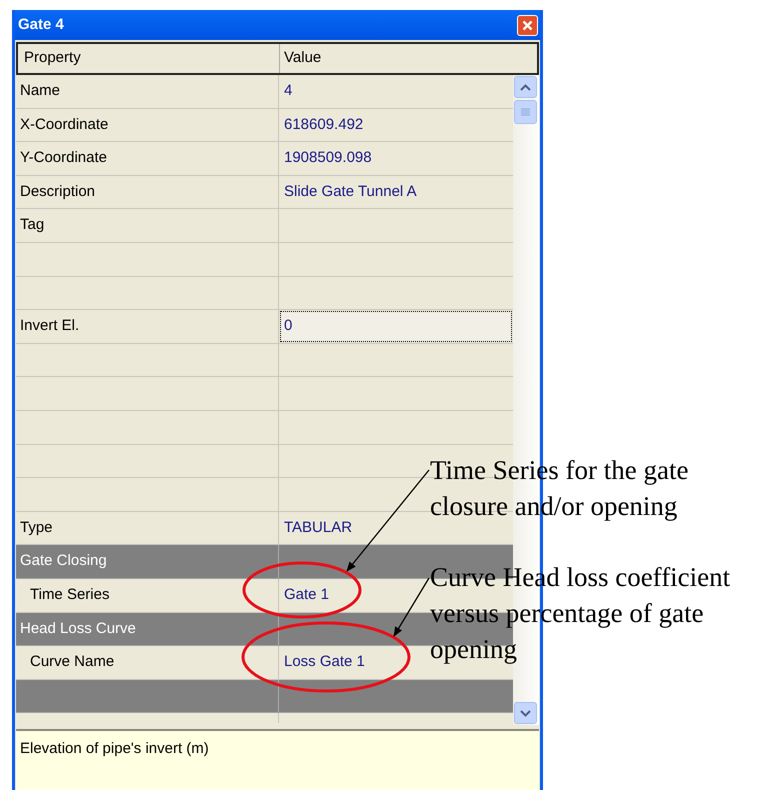 This screenshot has width=782, height=790. What do you see at coordinates (58, 192) in the screenshot?
I see `property-label: Description` at bounding box center [58, 192].